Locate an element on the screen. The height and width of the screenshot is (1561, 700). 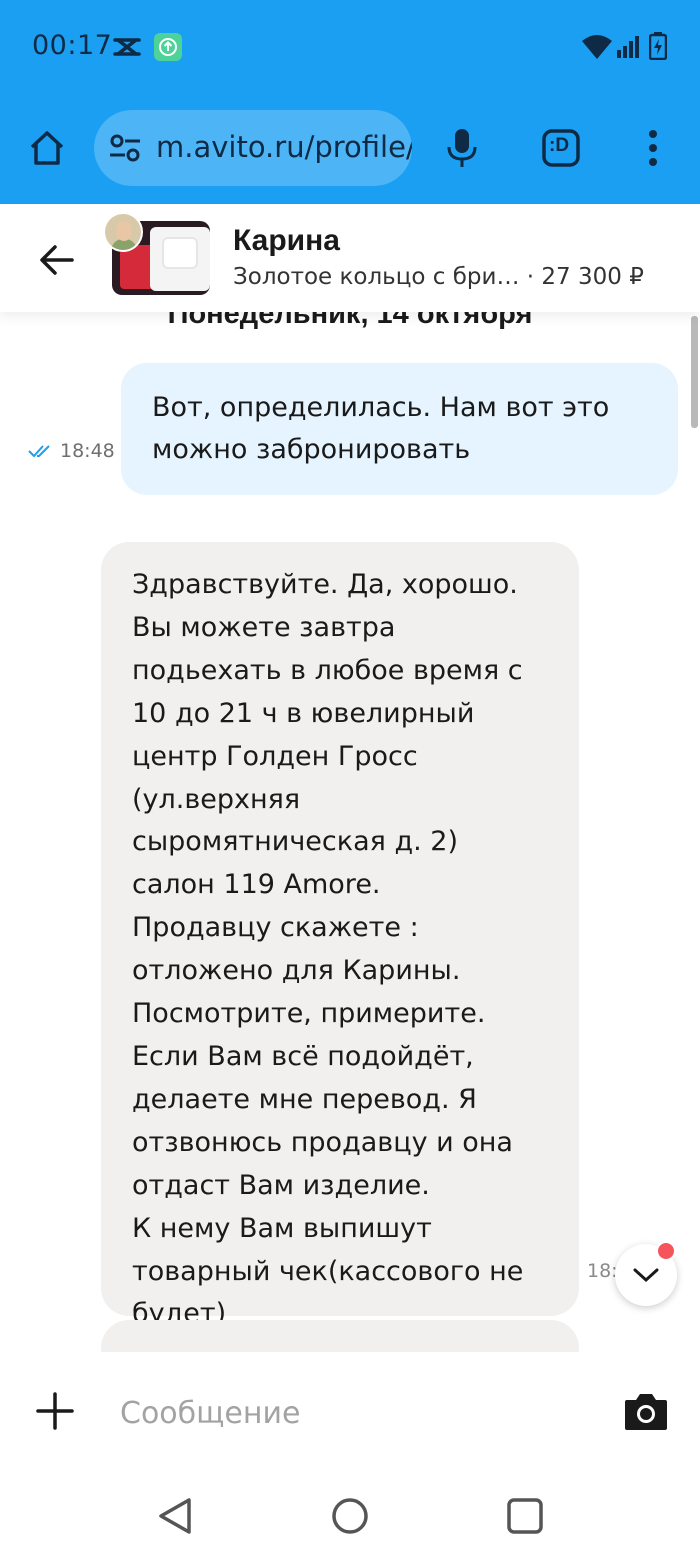
next-incoming-message-bubble is located at coordinates (340, 1336).